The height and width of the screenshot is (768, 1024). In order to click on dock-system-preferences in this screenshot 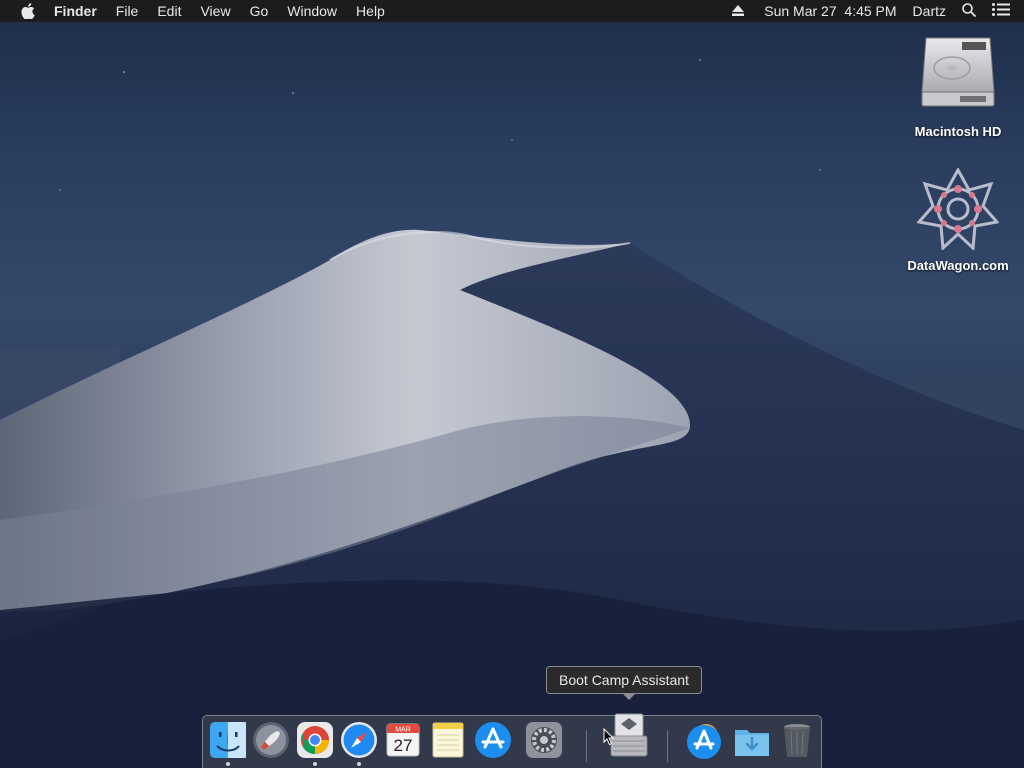, I will do `click(544, 742)`.